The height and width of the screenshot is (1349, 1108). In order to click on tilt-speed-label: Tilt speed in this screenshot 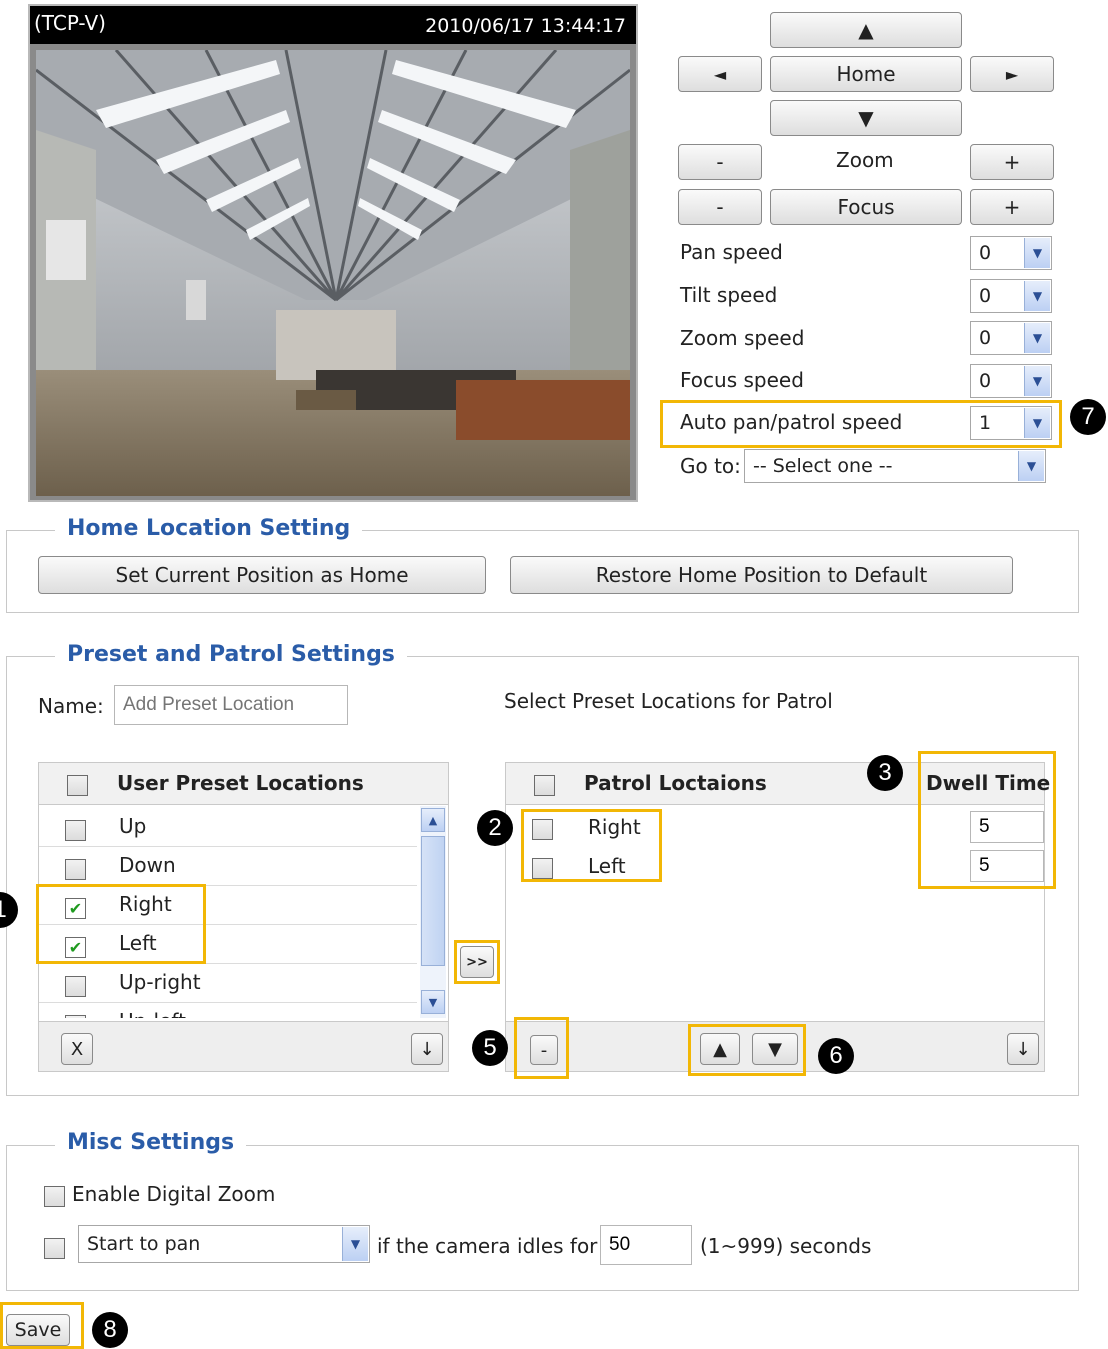, I will do `click(729, 295)`.